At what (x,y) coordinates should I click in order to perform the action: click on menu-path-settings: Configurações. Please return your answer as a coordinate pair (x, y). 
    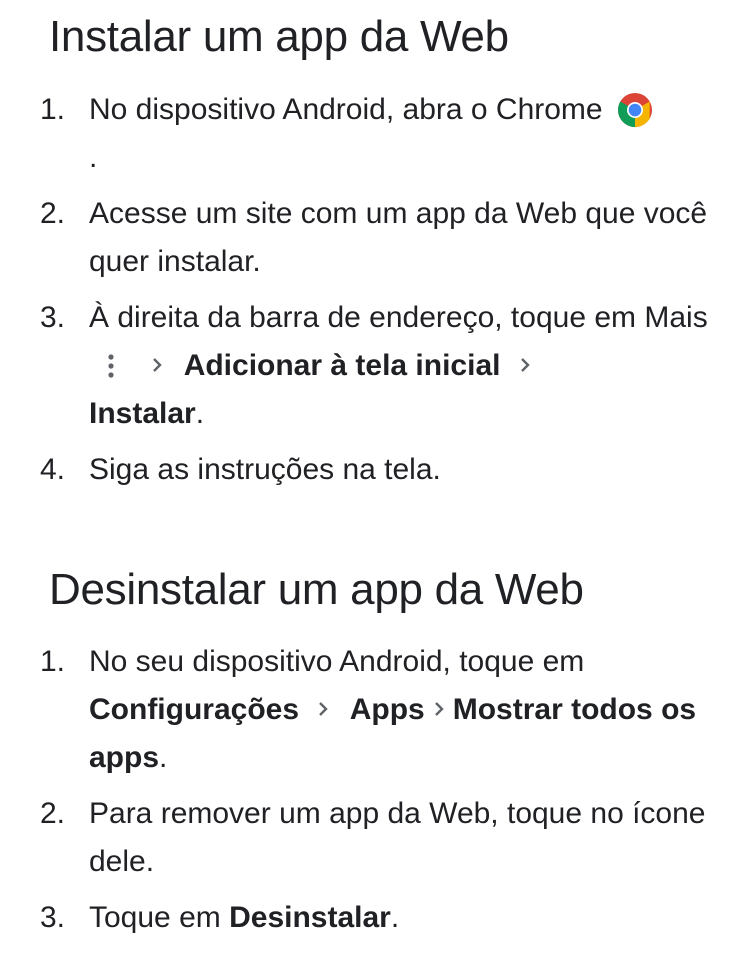
    Looking at the image, I should click on (194, 709).